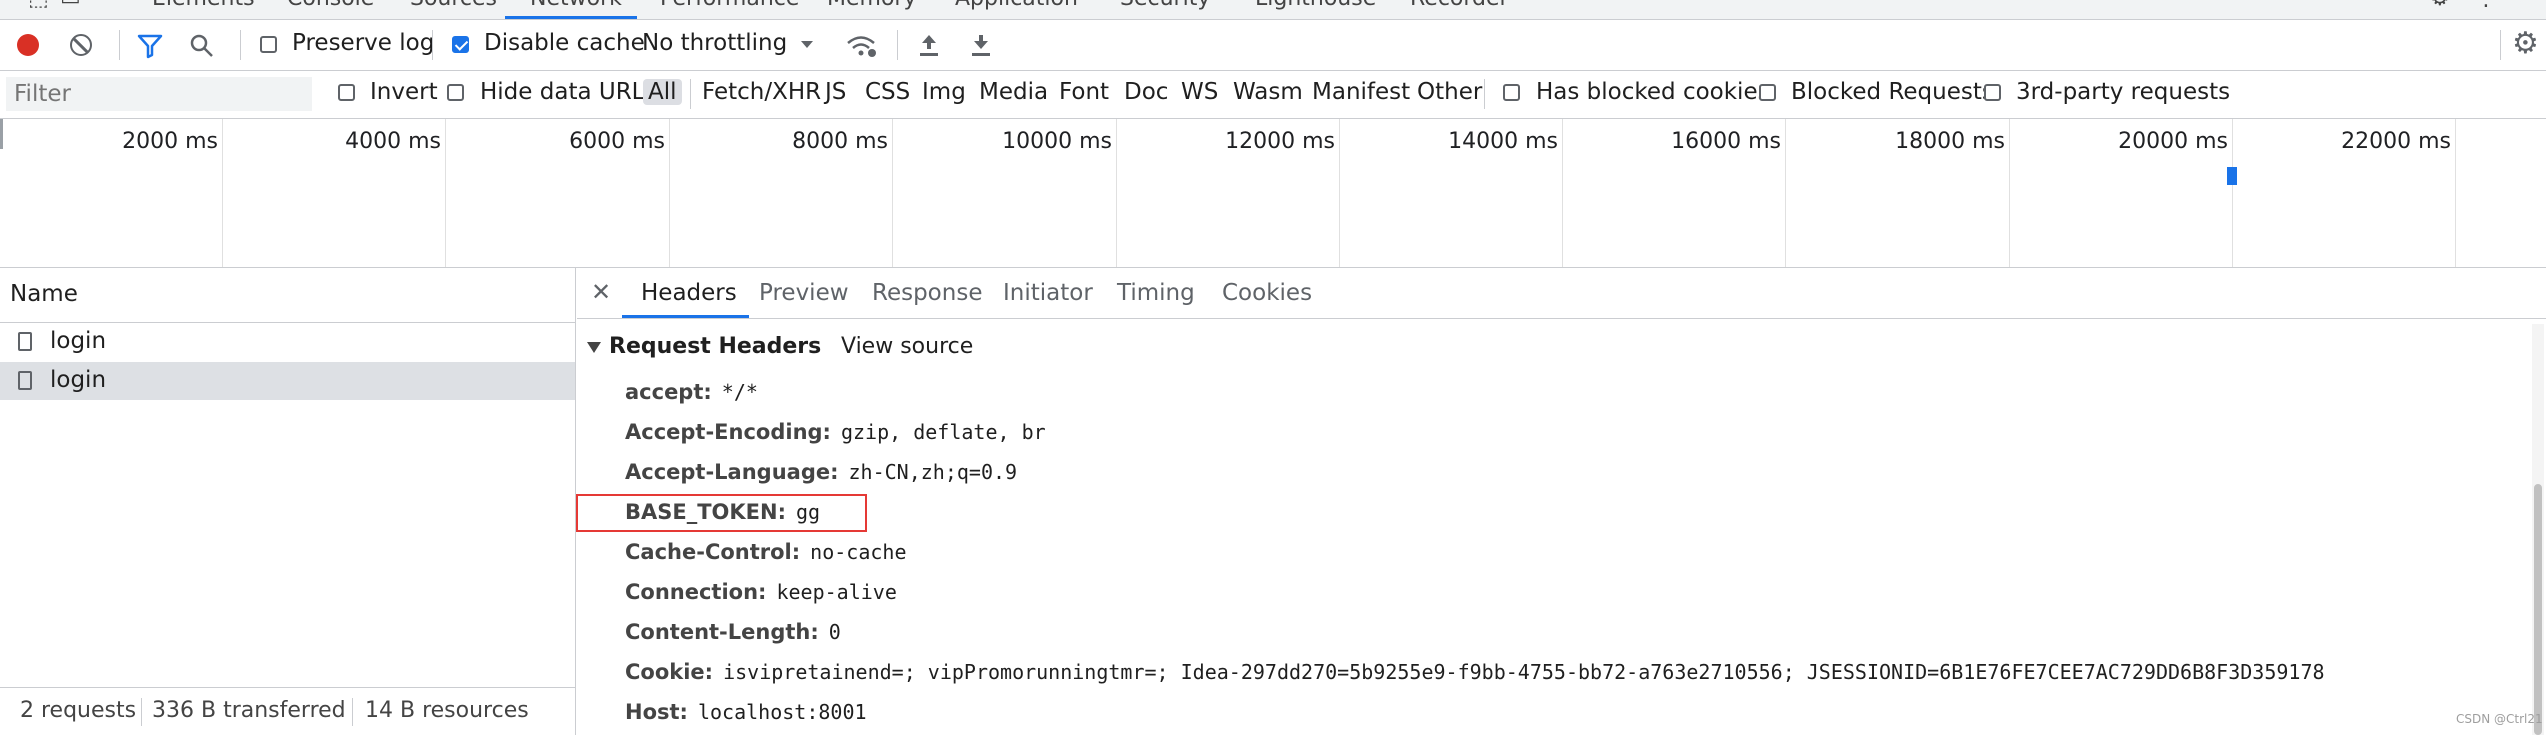 Image resolution: width=2546 pixels, height=736 pixels. What do you see at coordinates (981, 45) in the screenshot?
I see `export-har-icon` at bounding box center [981, 45].